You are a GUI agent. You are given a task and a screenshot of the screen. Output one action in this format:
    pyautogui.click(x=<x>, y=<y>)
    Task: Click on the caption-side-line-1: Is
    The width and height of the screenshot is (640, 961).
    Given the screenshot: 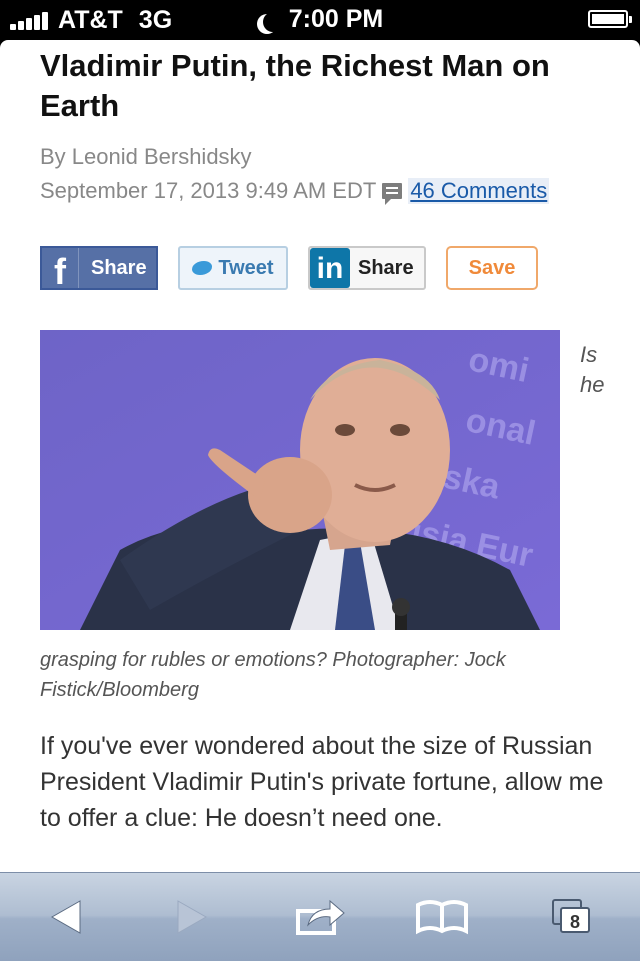 What is the action you would take?
    pyautogui.click(x=589, y=354)
    